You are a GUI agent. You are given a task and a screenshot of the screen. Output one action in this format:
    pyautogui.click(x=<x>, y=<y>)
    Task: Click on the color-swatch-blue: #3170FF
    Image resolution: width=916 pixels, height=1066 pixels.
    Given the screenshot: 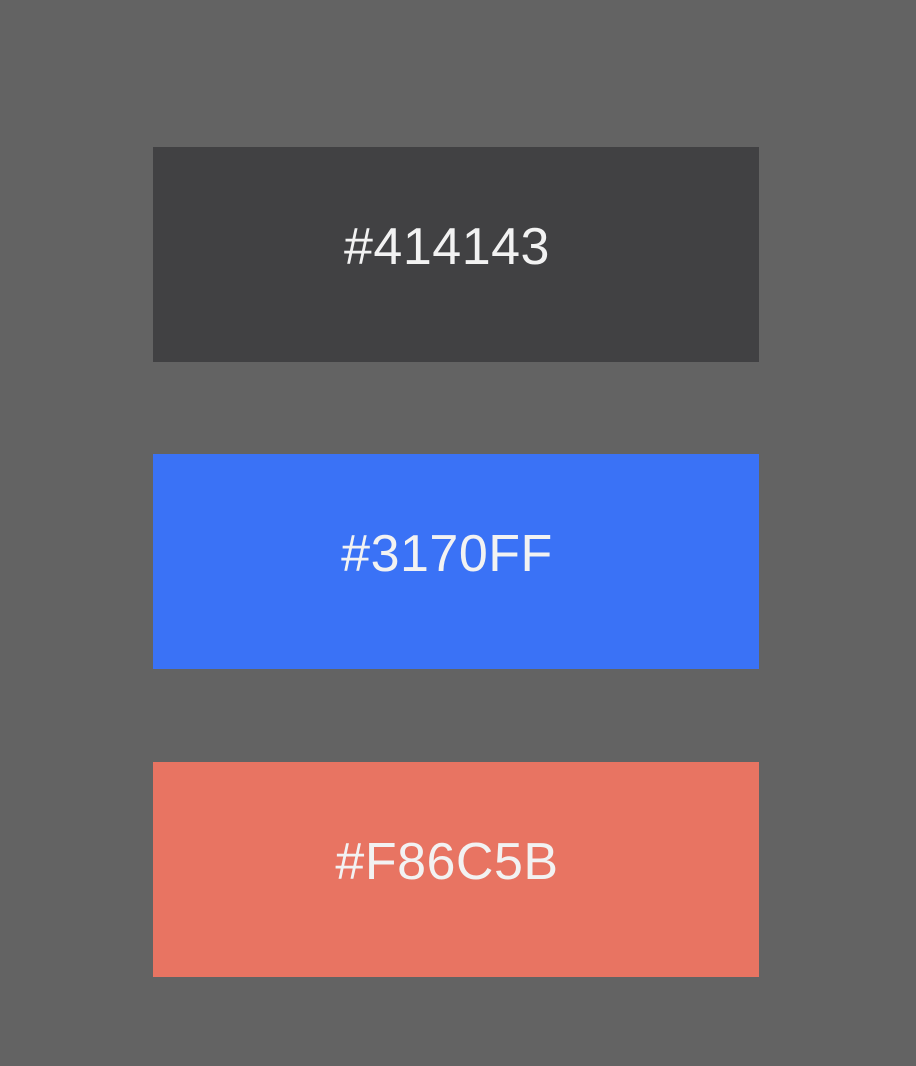 What is the action you would take?
    pyautogui.click(x=456, y=561)
    